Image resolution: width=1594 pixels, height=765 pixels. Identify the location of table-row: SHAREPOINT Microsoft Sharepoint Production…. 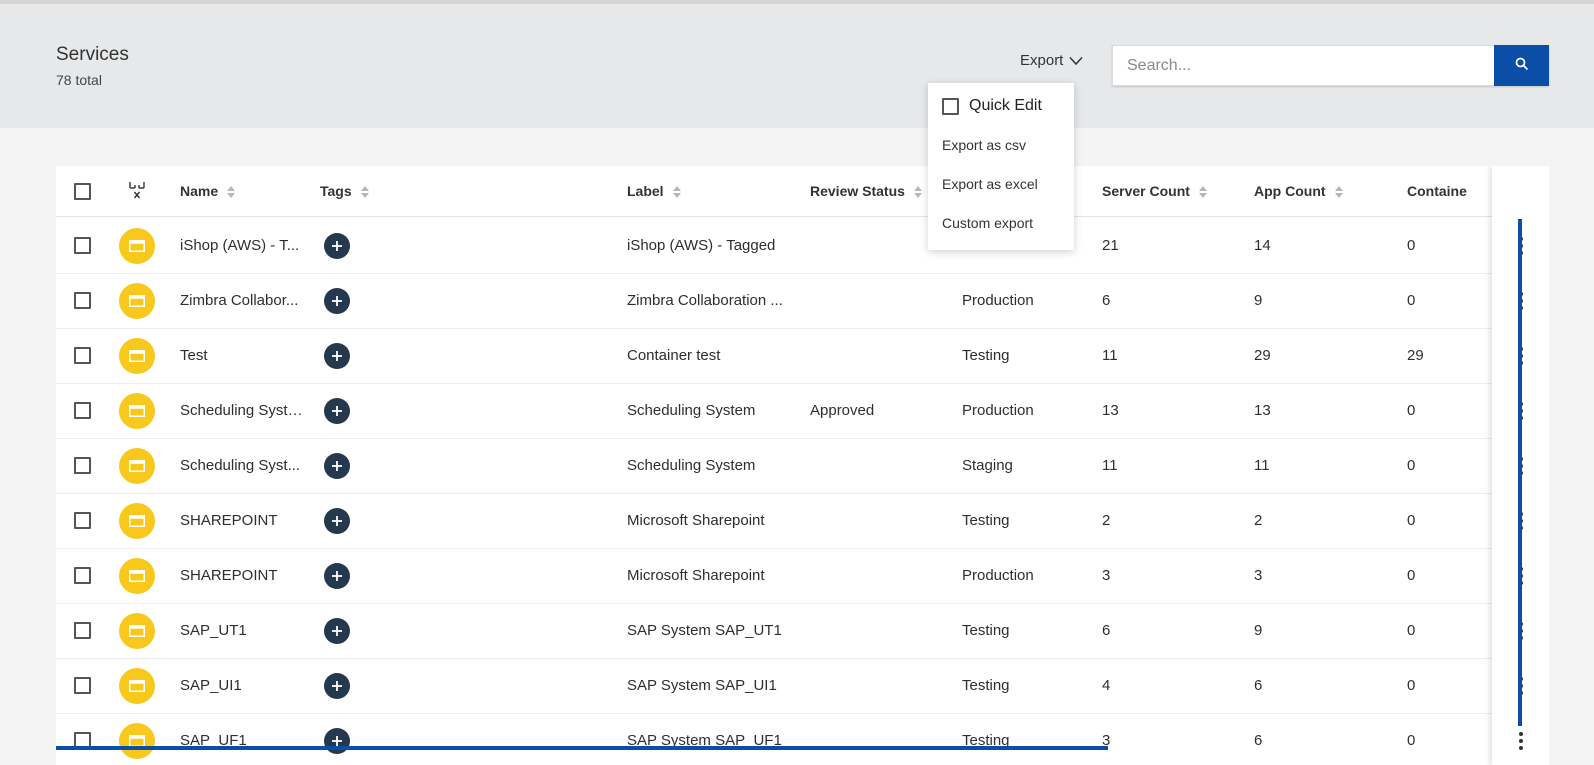
(774, 576).